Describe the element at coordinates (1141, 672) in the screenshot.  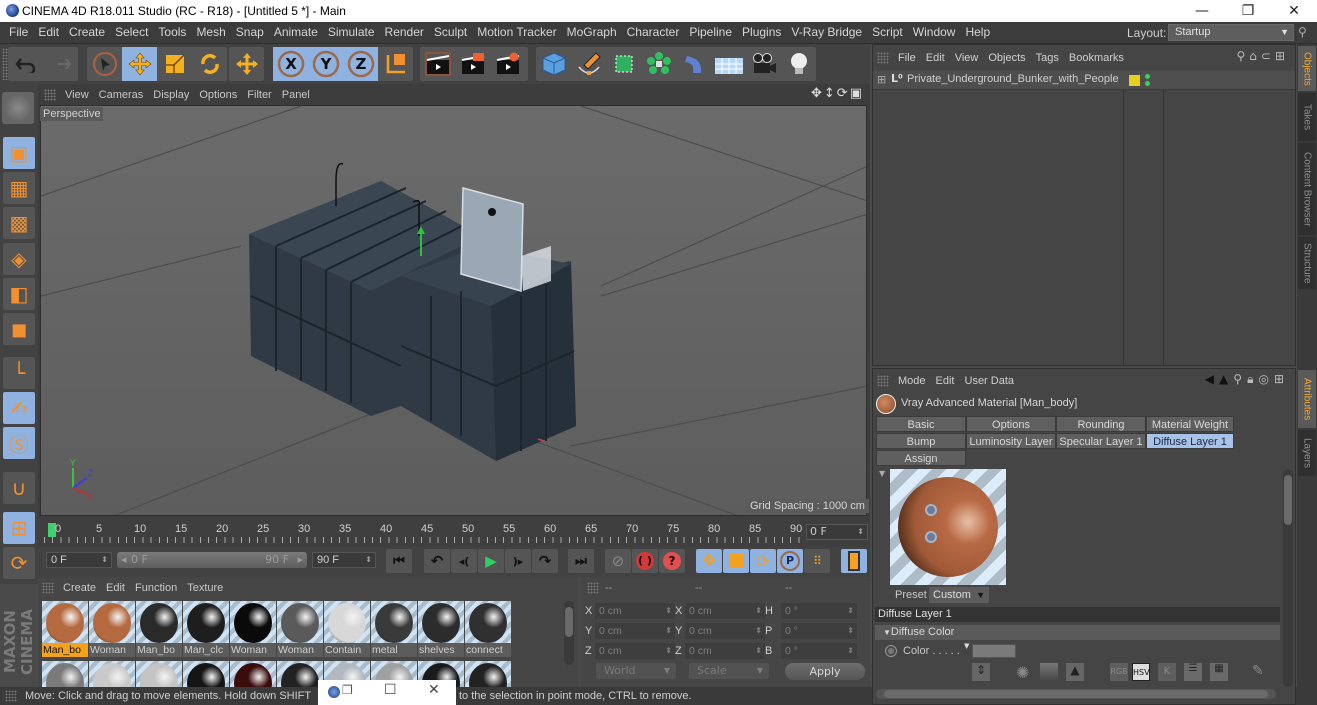
I see `hsv-mode-button: HSV` at that location.